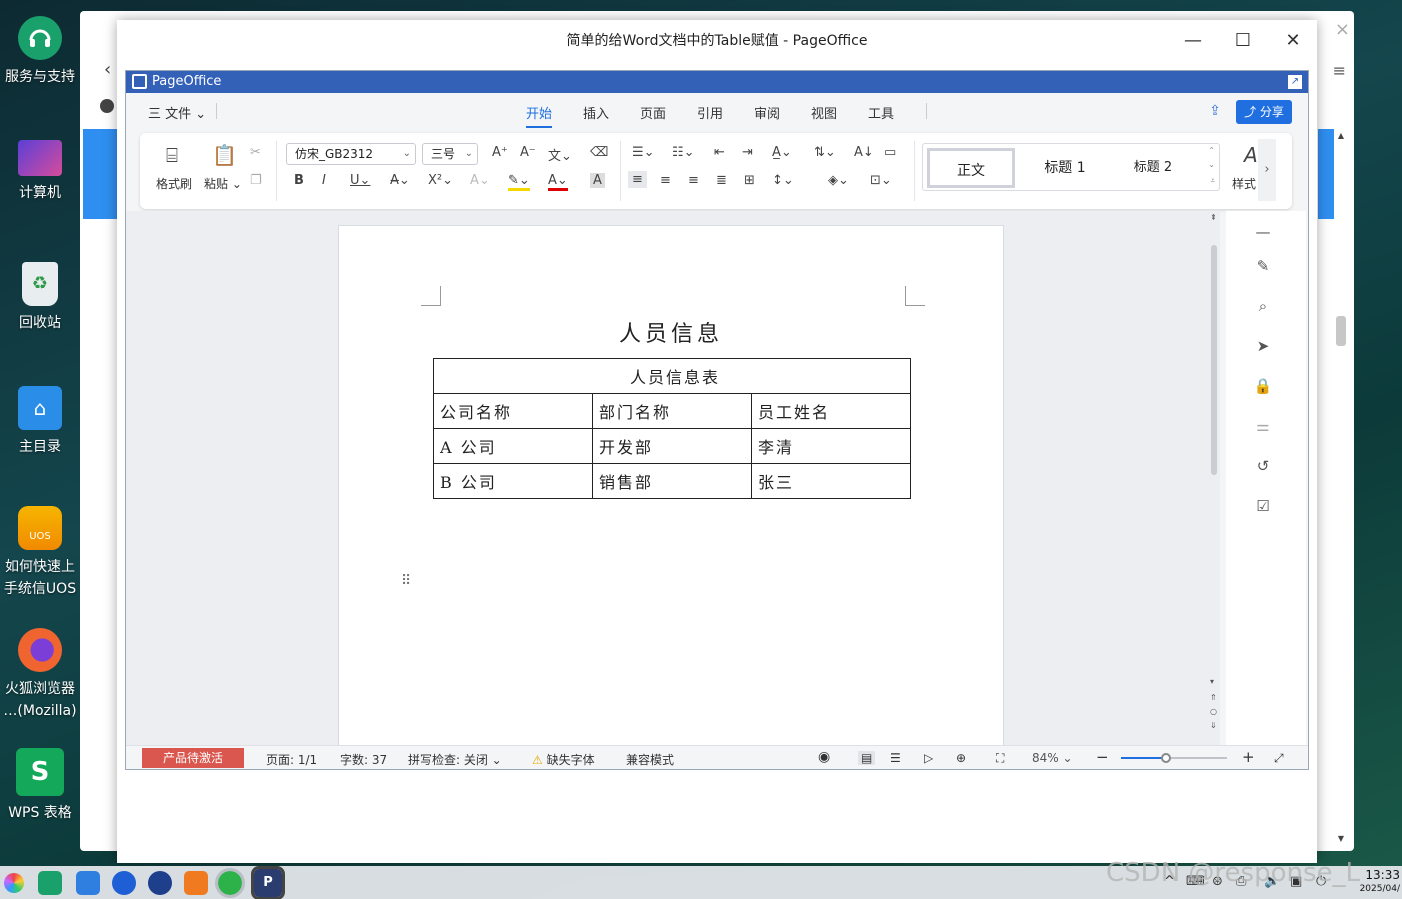 The image size is (1402, 899). What do you see at coordinates (40, 553) in the screenshot?
I see `desktop-icon-uos-guide: UOS 如何快速上 手统信UOS` at bounding box center [40, 553].